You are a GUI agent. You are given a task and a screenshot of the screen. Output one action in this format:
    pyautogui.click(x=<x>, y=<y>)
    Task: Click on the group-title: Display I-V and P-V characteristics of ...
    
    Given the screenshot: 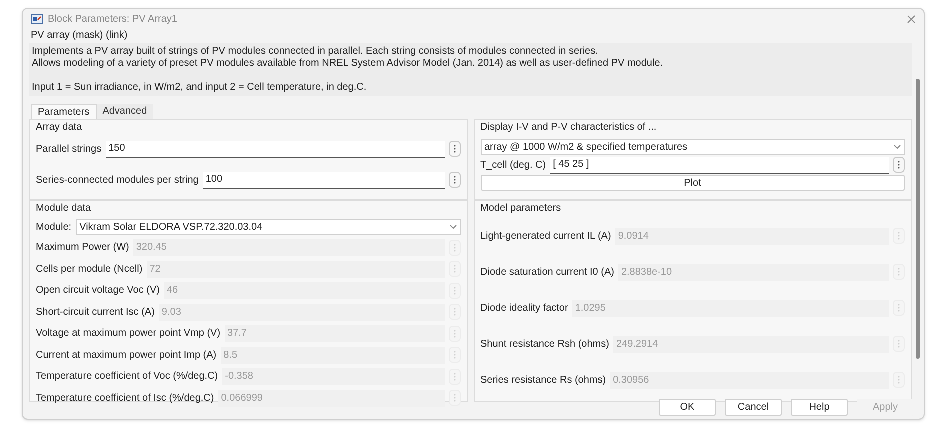 What is the action you would take?
    pyautogui.click(x=569, y=128)
    